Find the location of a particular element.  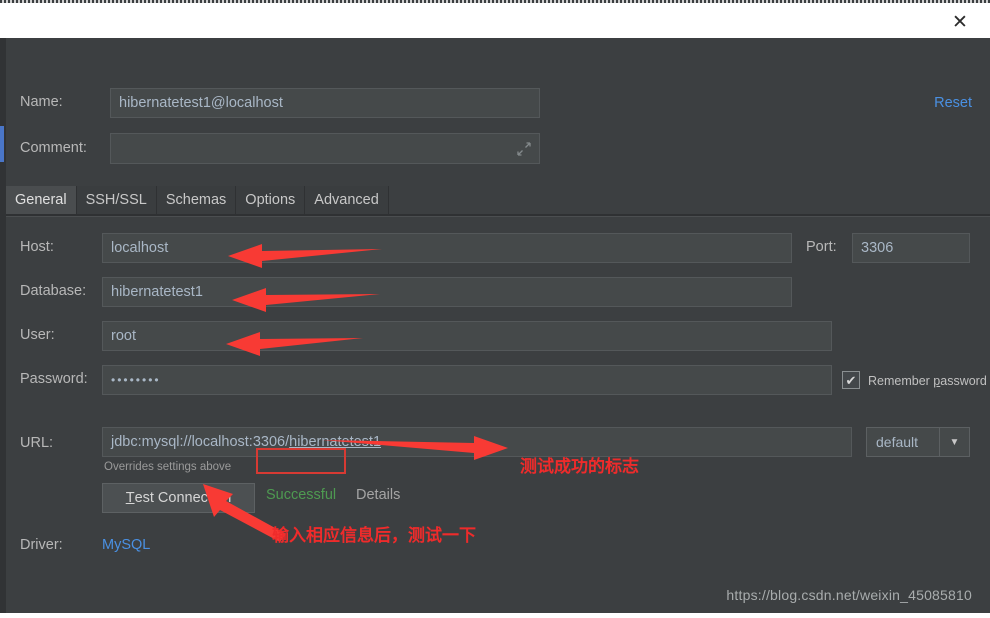

driver-link: MySQL is located at coordinates (126, 545).